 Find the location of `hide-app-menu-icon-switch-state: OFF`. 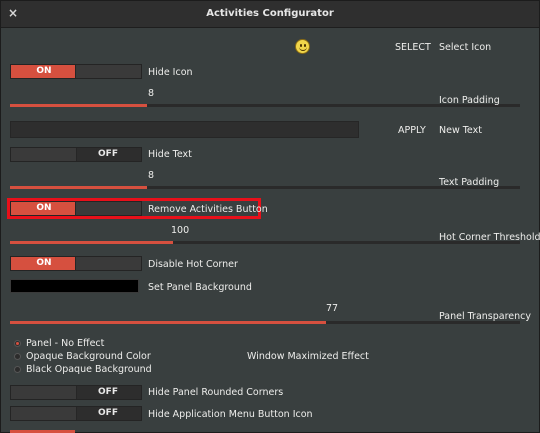

hide-app-menu-icon-switch-state: OFF is located at coordinates (108, 413).